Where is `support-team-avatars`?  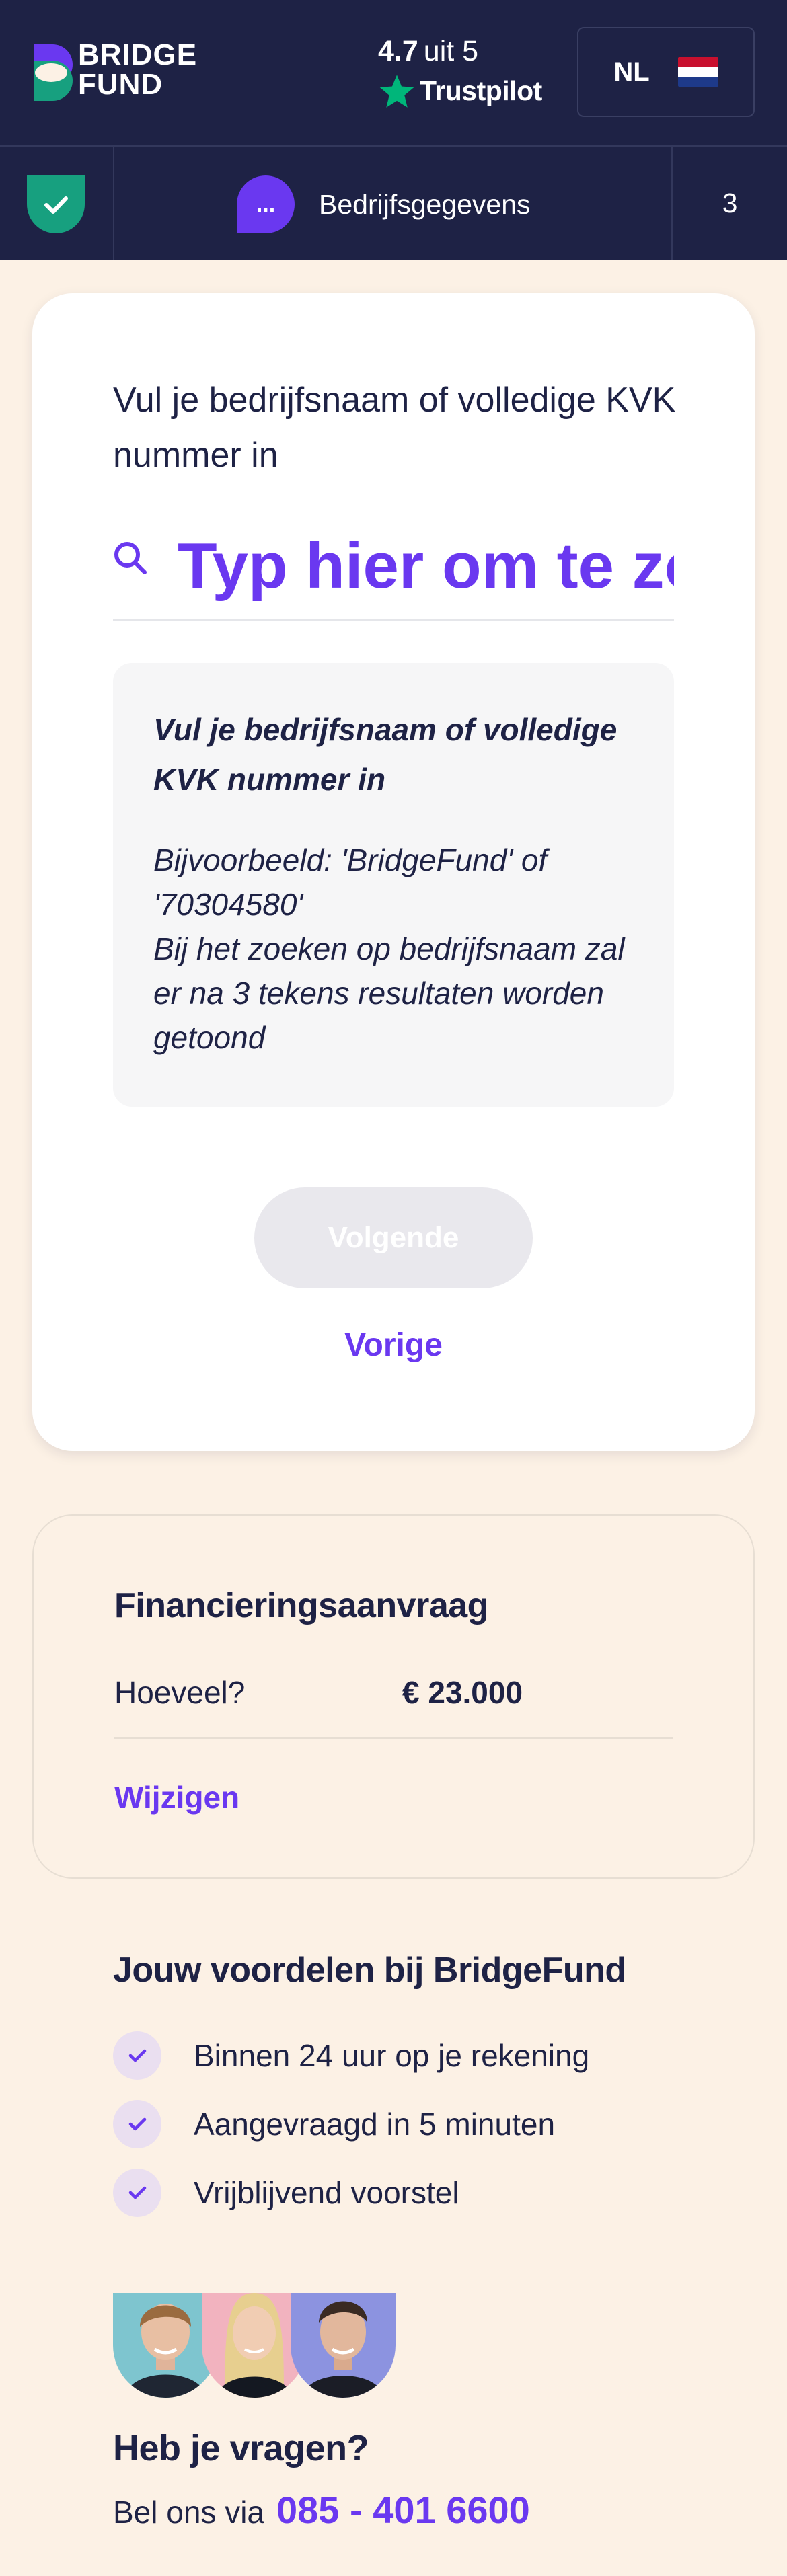
support-team-avatars is located at coordinates (255, 2340).